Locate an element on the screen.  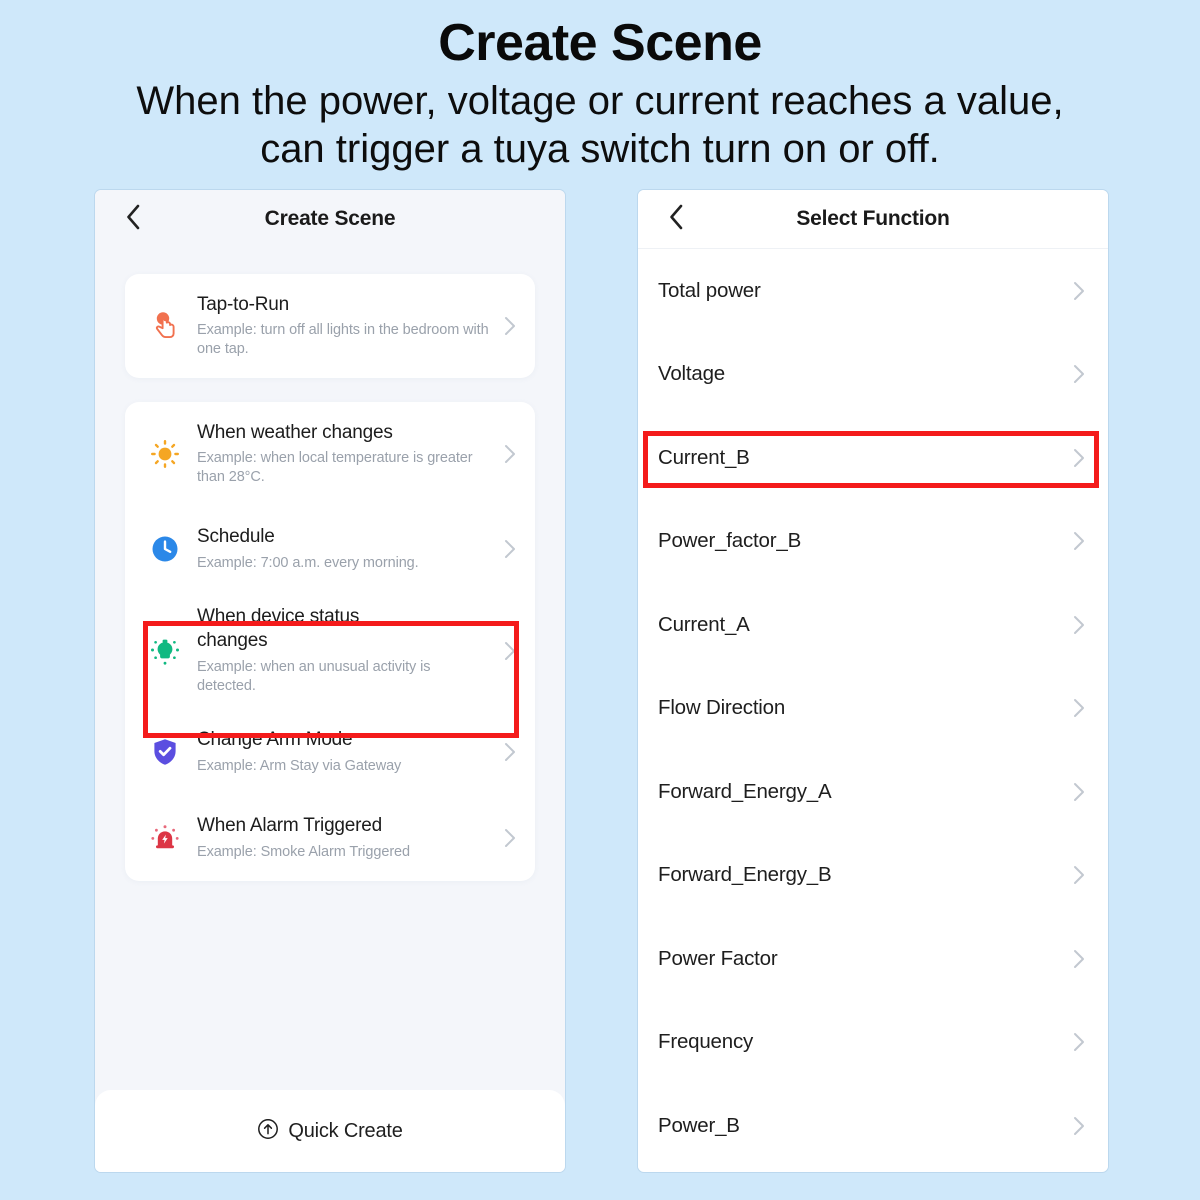
arrow-up-circle-icon is located at coordinates (268, 1131).